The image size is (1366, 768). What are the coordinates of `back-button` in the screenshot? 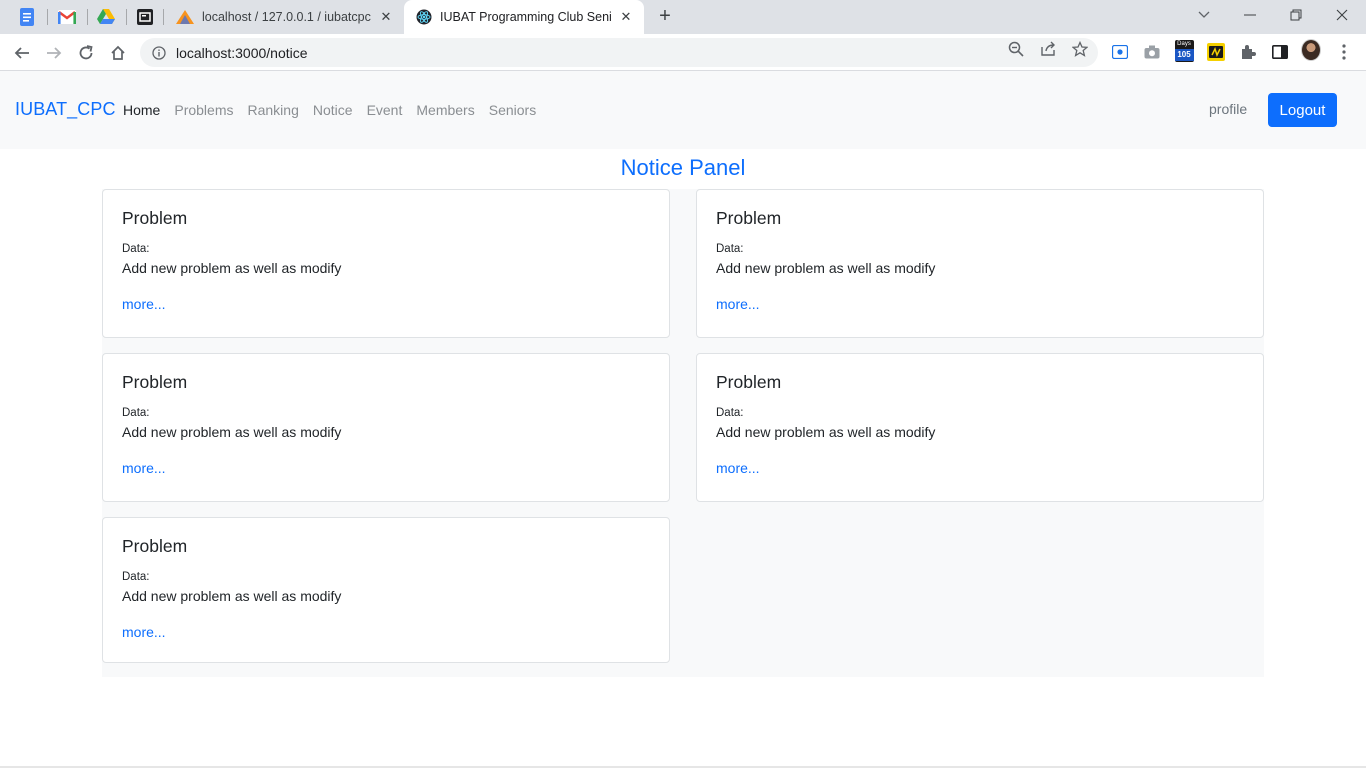 It's located at (22, 53).